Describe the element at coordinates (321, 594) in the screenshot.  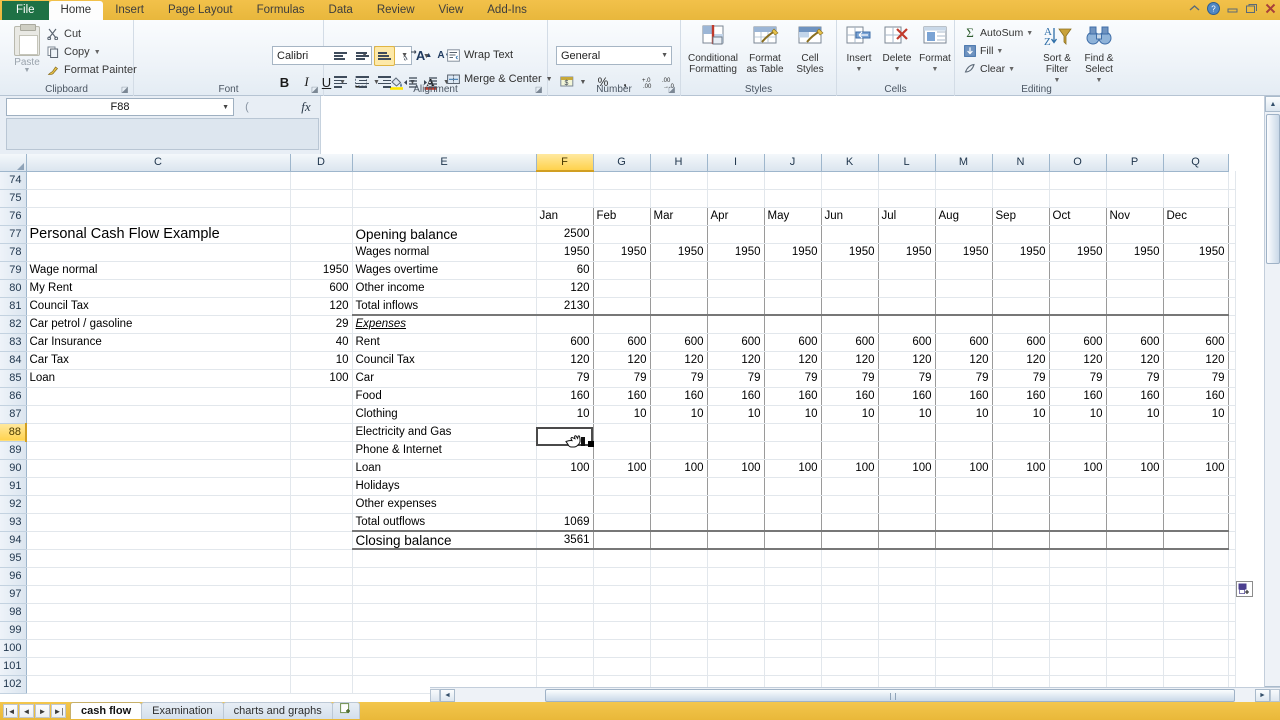
I see `cell-D97` at that location.